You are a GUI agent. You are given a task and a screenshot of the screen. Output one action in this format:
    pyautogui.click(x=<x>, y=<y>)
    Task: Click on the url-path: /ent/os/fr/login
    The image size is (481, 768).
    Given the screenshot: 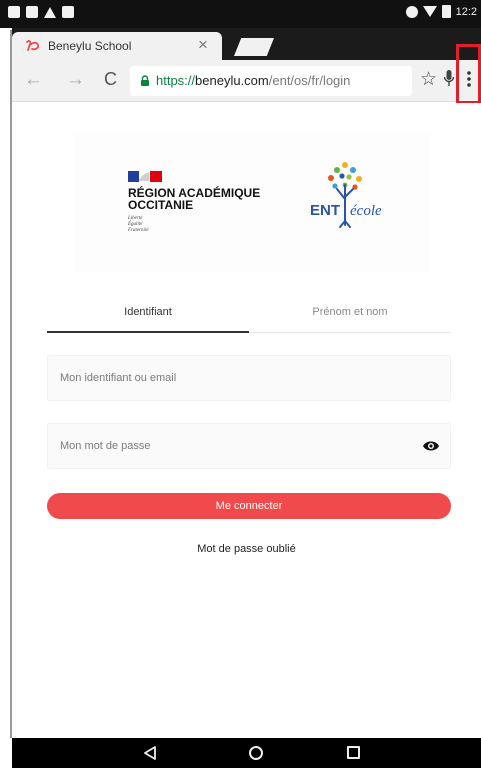 What is the action you would take?
    pyautogui.click(x=309, y=80)
    